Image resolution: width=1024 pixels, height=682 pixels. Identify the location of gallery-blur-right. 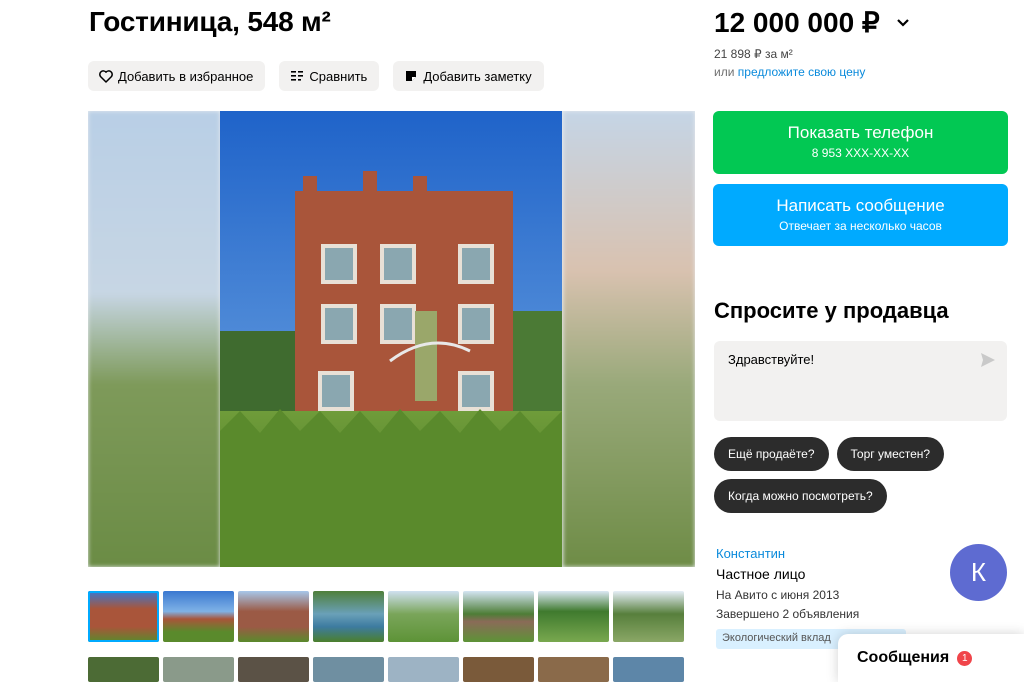
(629, 339).